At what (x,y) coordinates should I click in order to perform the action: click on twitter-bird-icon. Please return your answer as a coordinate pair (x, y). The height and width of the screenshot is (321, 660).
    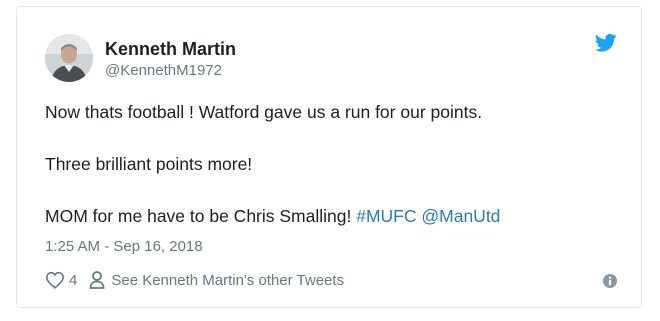
    Looking at the image, I should click on (606, 43).